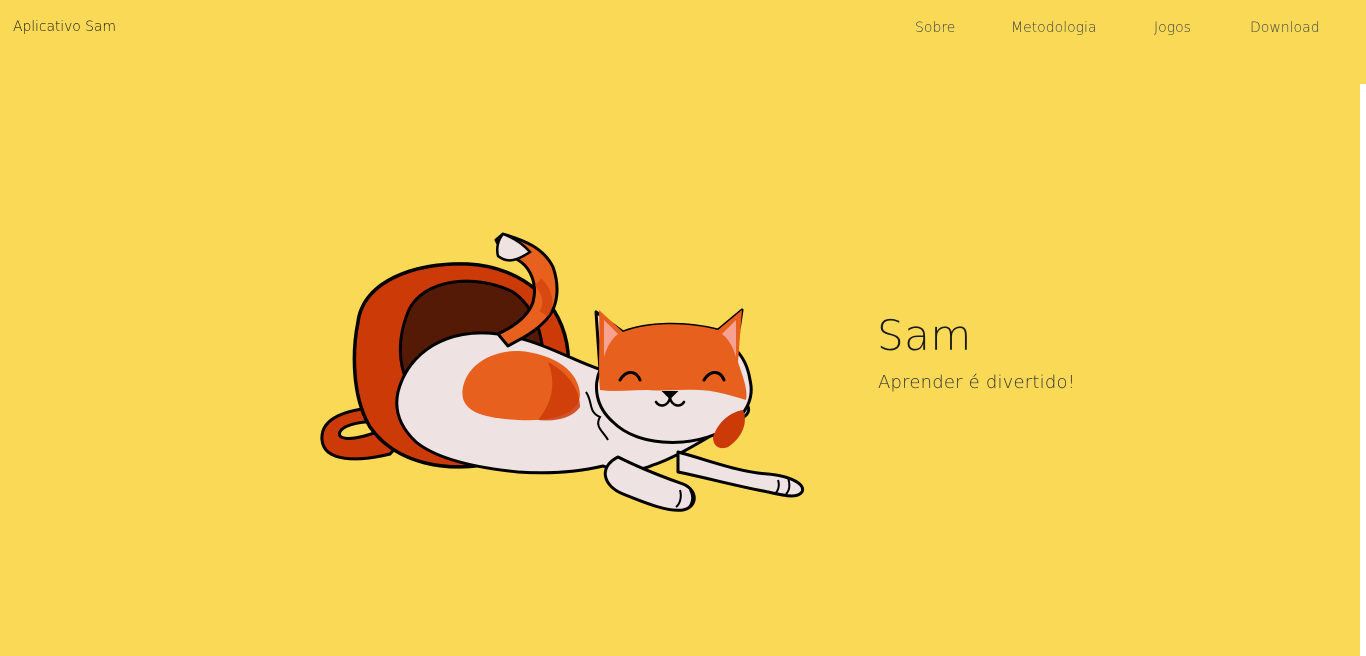 The width and height of the screenshot is (1366, 656). I want to click on hero-subtitle: Aprender é divertido!, so click(977, 382).